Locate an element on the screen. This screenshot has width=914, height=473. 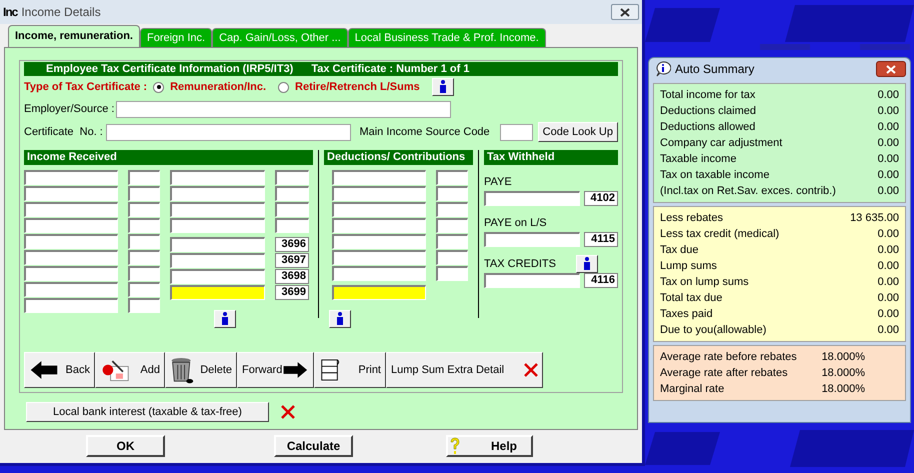
toolbar-button: Print is located at coordinates (350, 370).